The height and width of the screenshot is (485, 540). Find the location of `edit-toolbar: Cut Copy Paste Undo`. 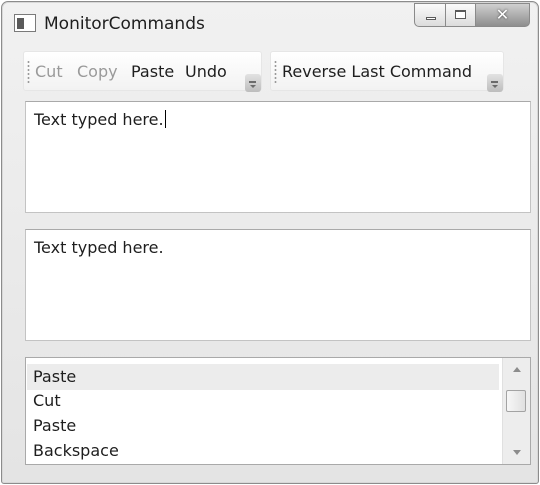

edit-toolbar: Cut Copy Paste Undo is located at coordinates (142, 71).